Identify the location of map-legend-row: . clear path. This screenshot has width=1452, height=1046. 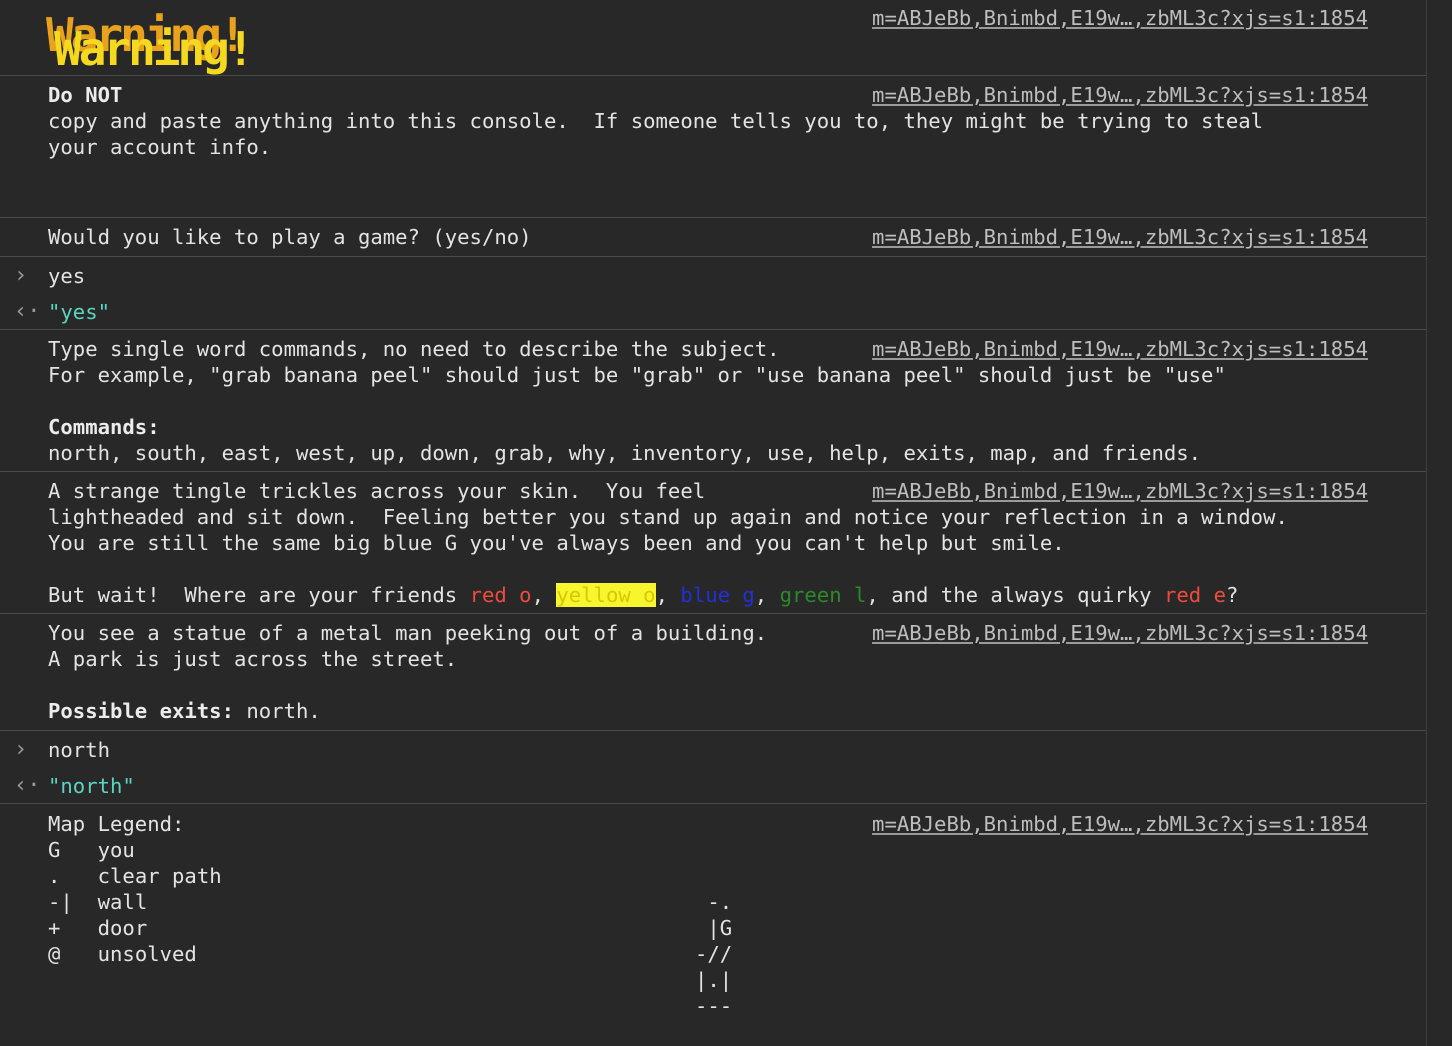
(135, 876).